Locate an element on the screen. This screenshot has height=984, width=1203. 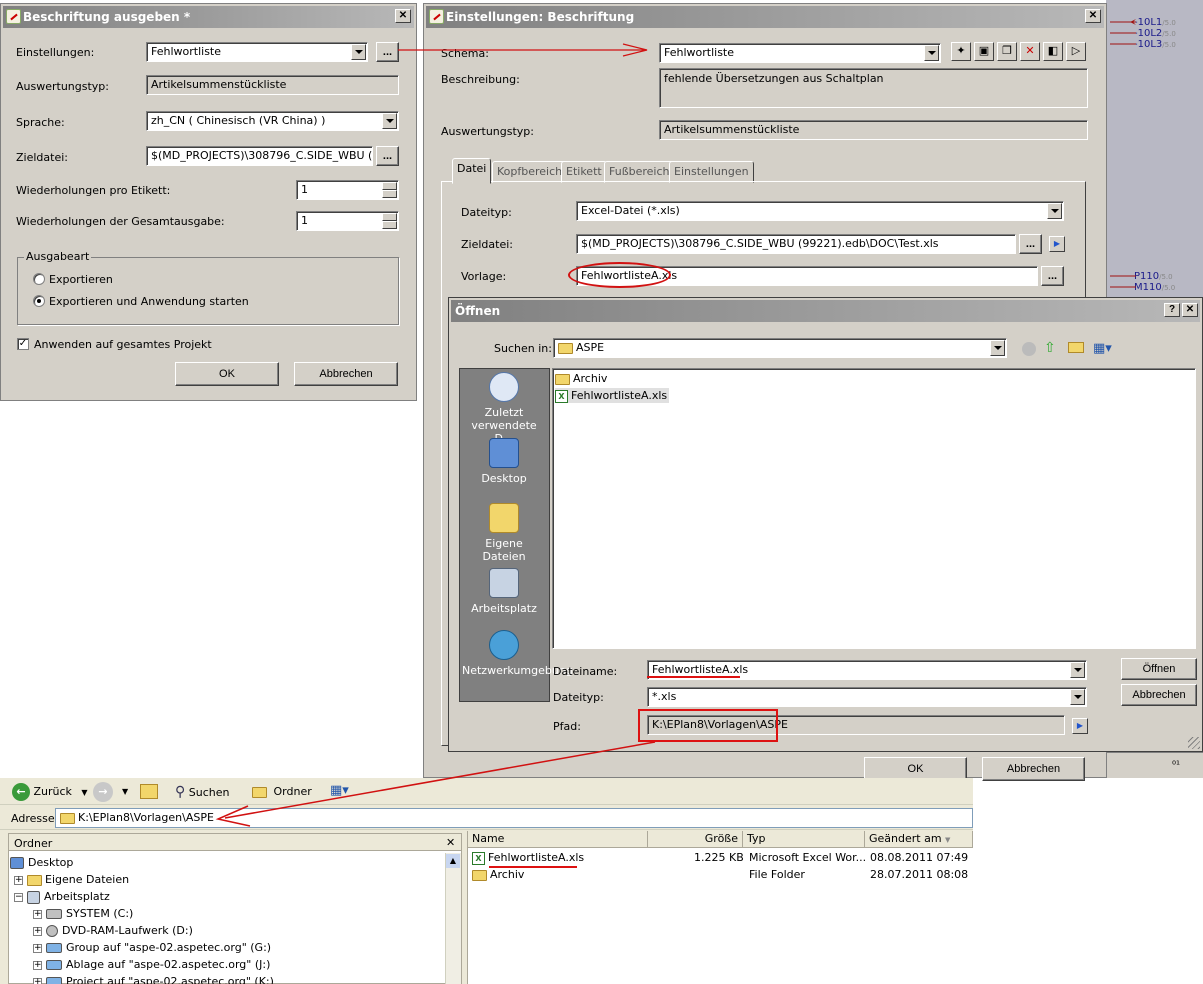
tab-datei: Datei is located at coordinates (472, 171).